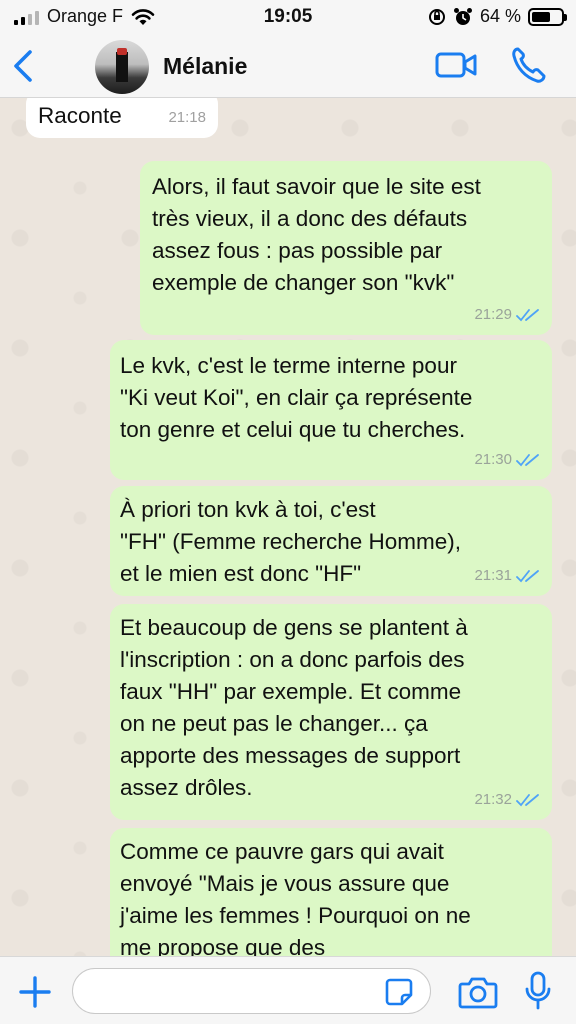 This screenshot has width=576, height=1024. I want to click on battery-level, so click(541, 16).